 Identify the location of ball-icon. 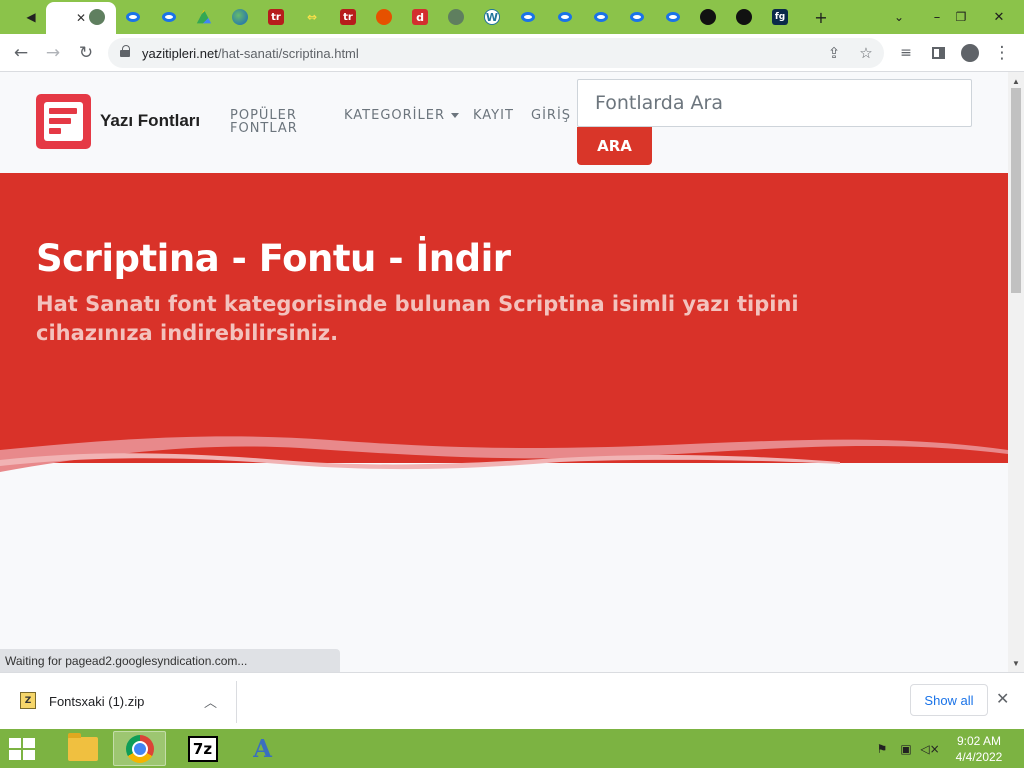
(384, 17).